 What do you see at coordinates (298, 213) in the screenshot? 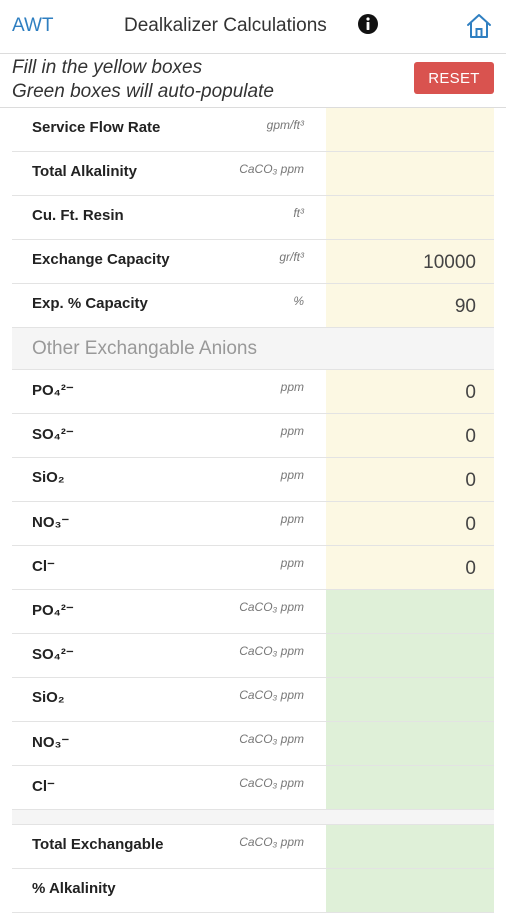
I see `row-unit: ft³` at bounding box center [298, 213].